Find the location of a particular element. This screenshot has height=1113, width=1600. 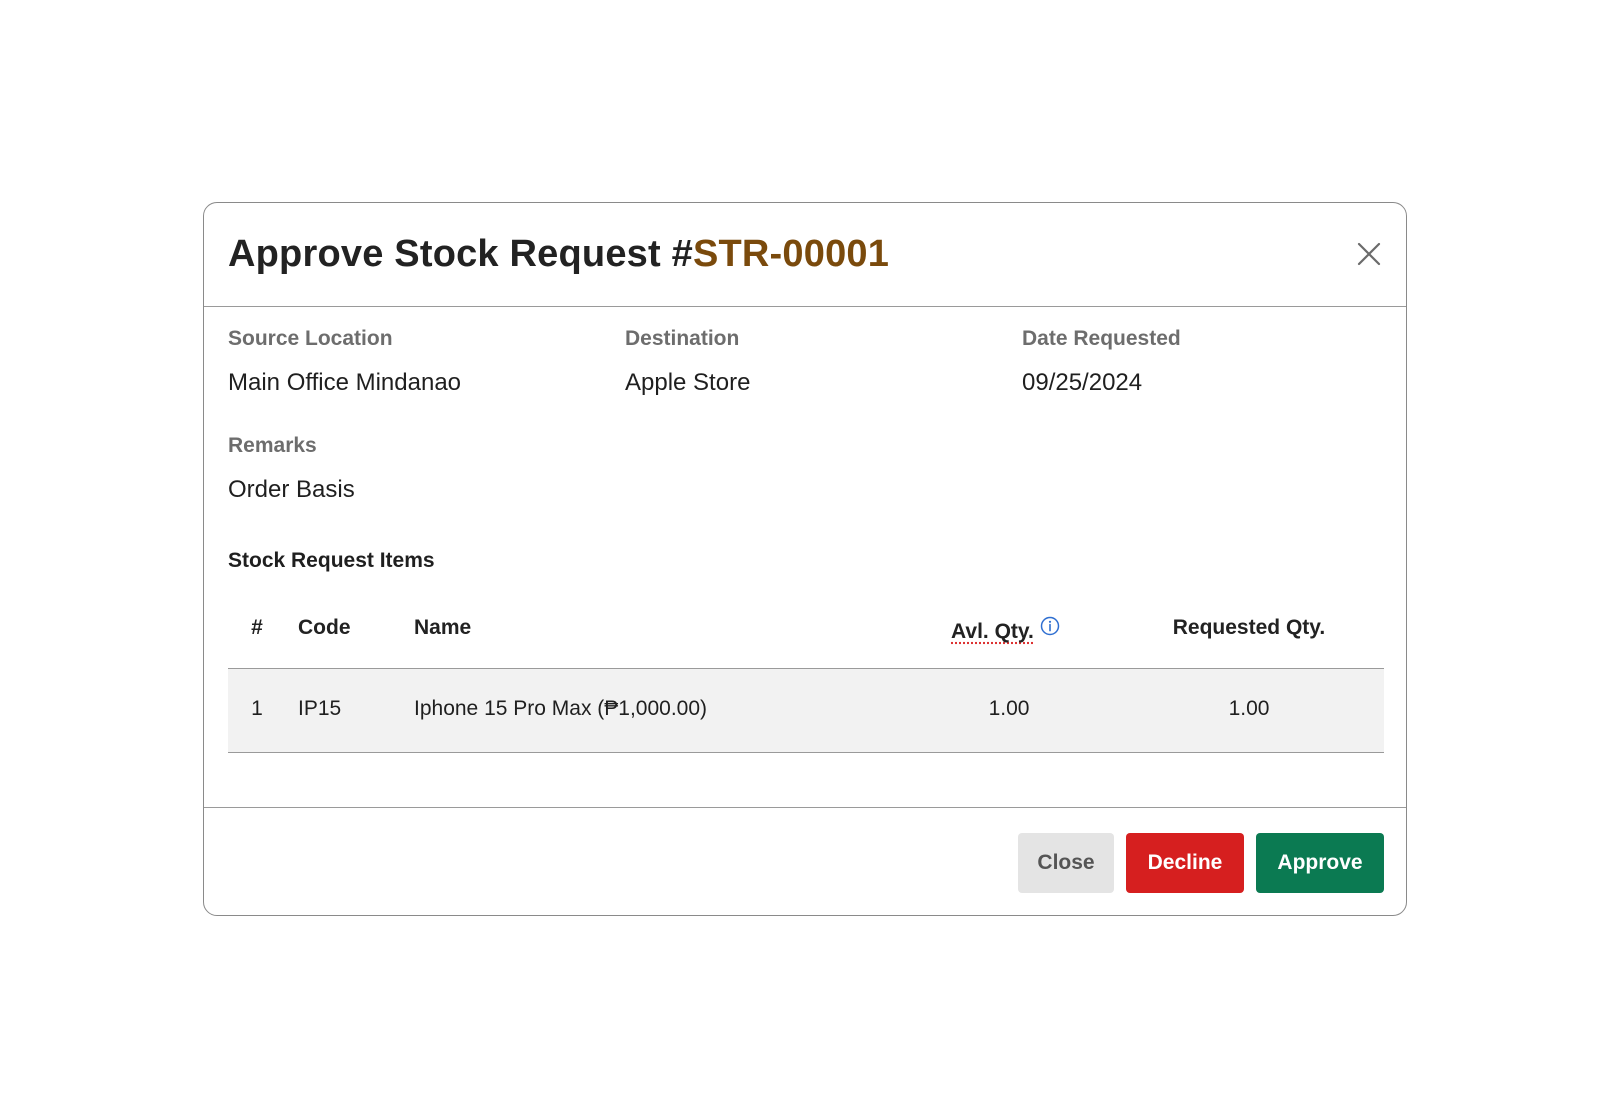

header-available-qty: Avl. Qty. is located at coordinates (1005, 630).